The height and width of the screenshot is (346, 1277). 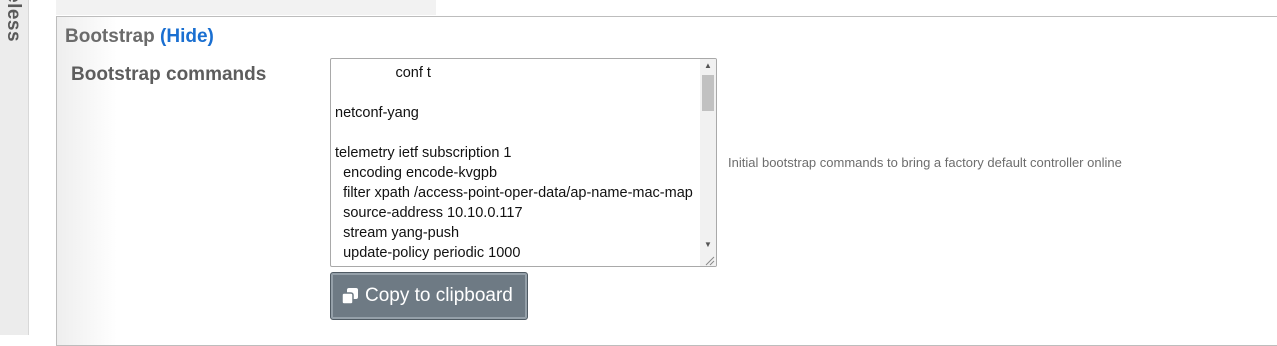 I want to click on sidebar-rail-label: eless, so click(x=13, y=21).